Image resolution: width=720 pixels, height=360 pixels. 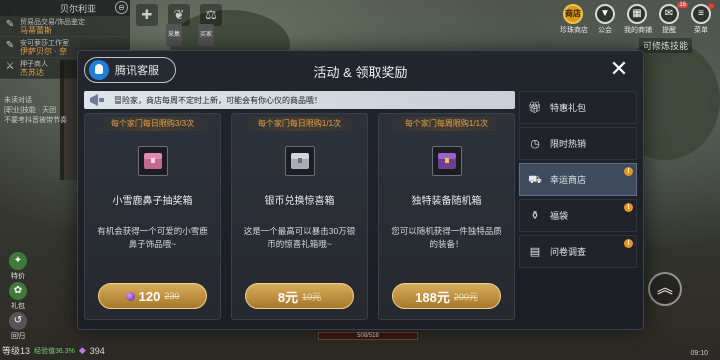 I want to click on tab-limited-hot: ◷ 限时热销, so click(x=578, y=143).